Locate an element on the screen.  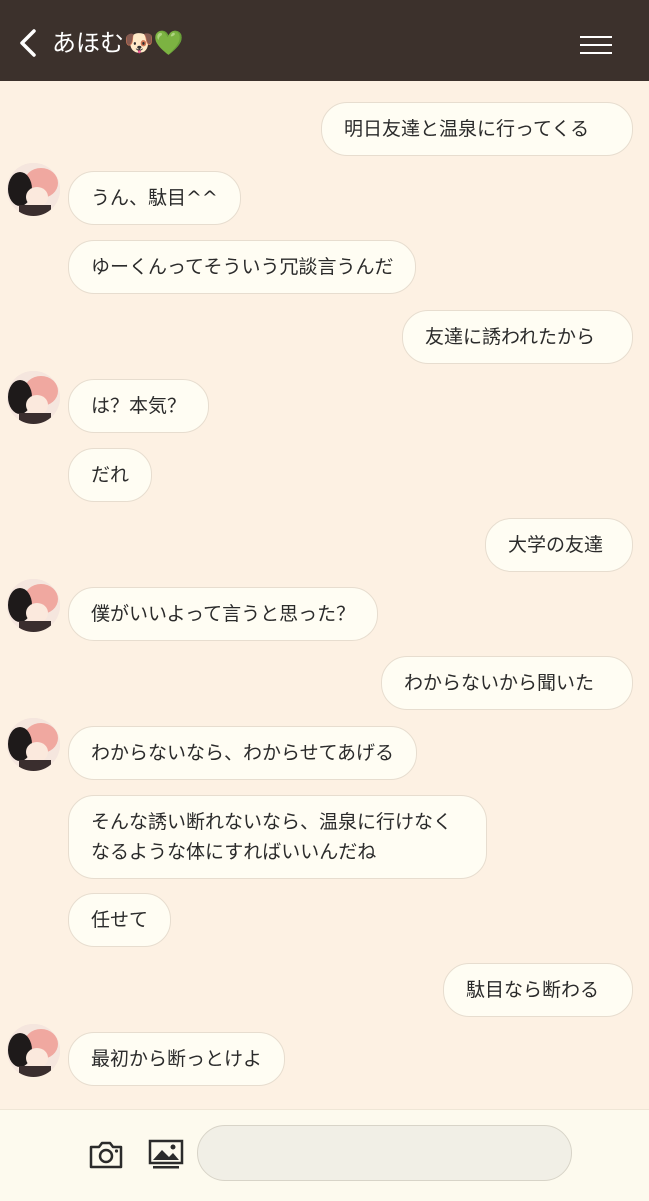
incoming-message-bubble: うん、駄目^^ is located at coordinates (154, 198).